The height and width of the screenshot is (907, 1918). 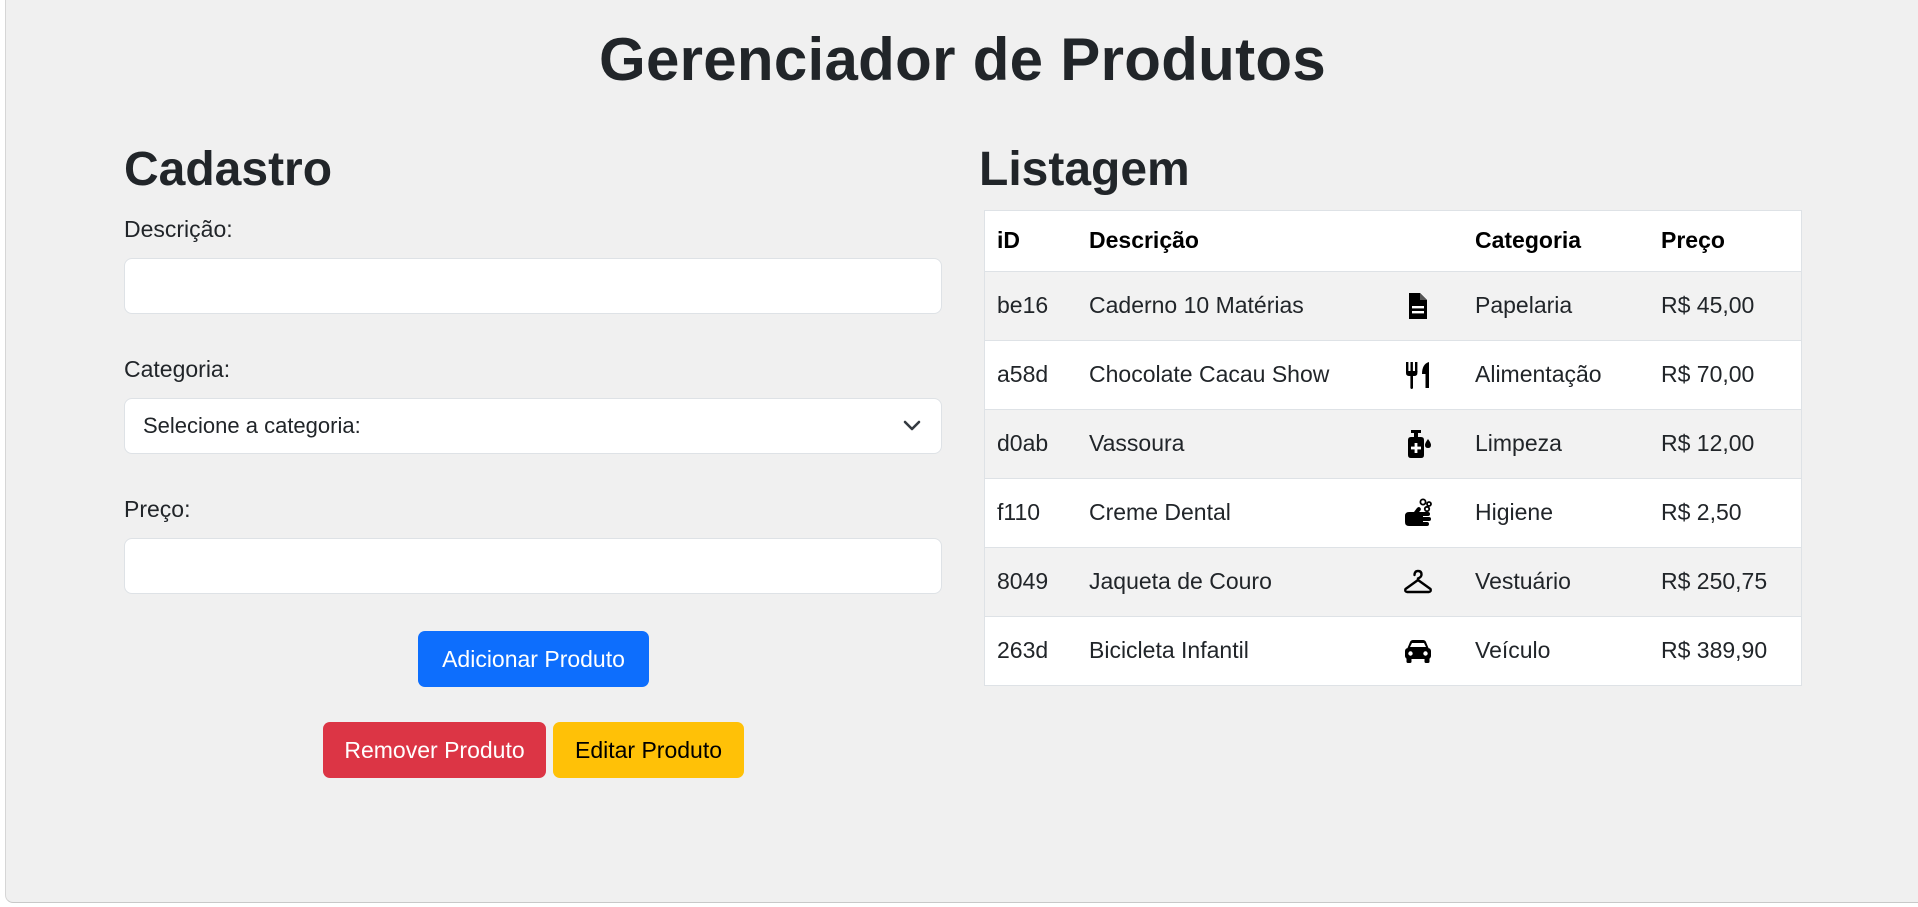 I want to click on cell-description: Caderno 10 Matérias, so click(x=1236, y=306).